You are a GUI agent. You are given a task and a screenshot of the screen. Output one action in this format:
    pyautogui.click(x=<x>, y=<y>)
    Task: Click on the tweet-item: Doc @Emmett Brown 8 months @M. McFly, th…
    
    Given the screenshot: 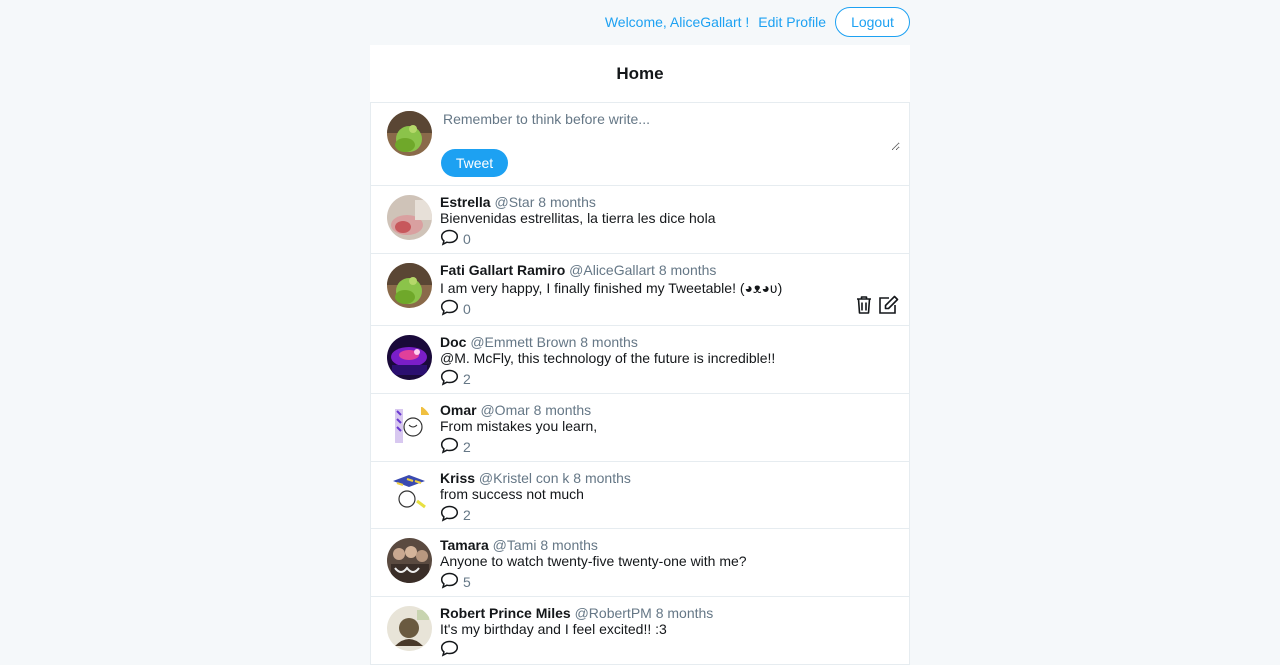 What is the action you would take?
    pyautogui.click(x=640, y=360)
    